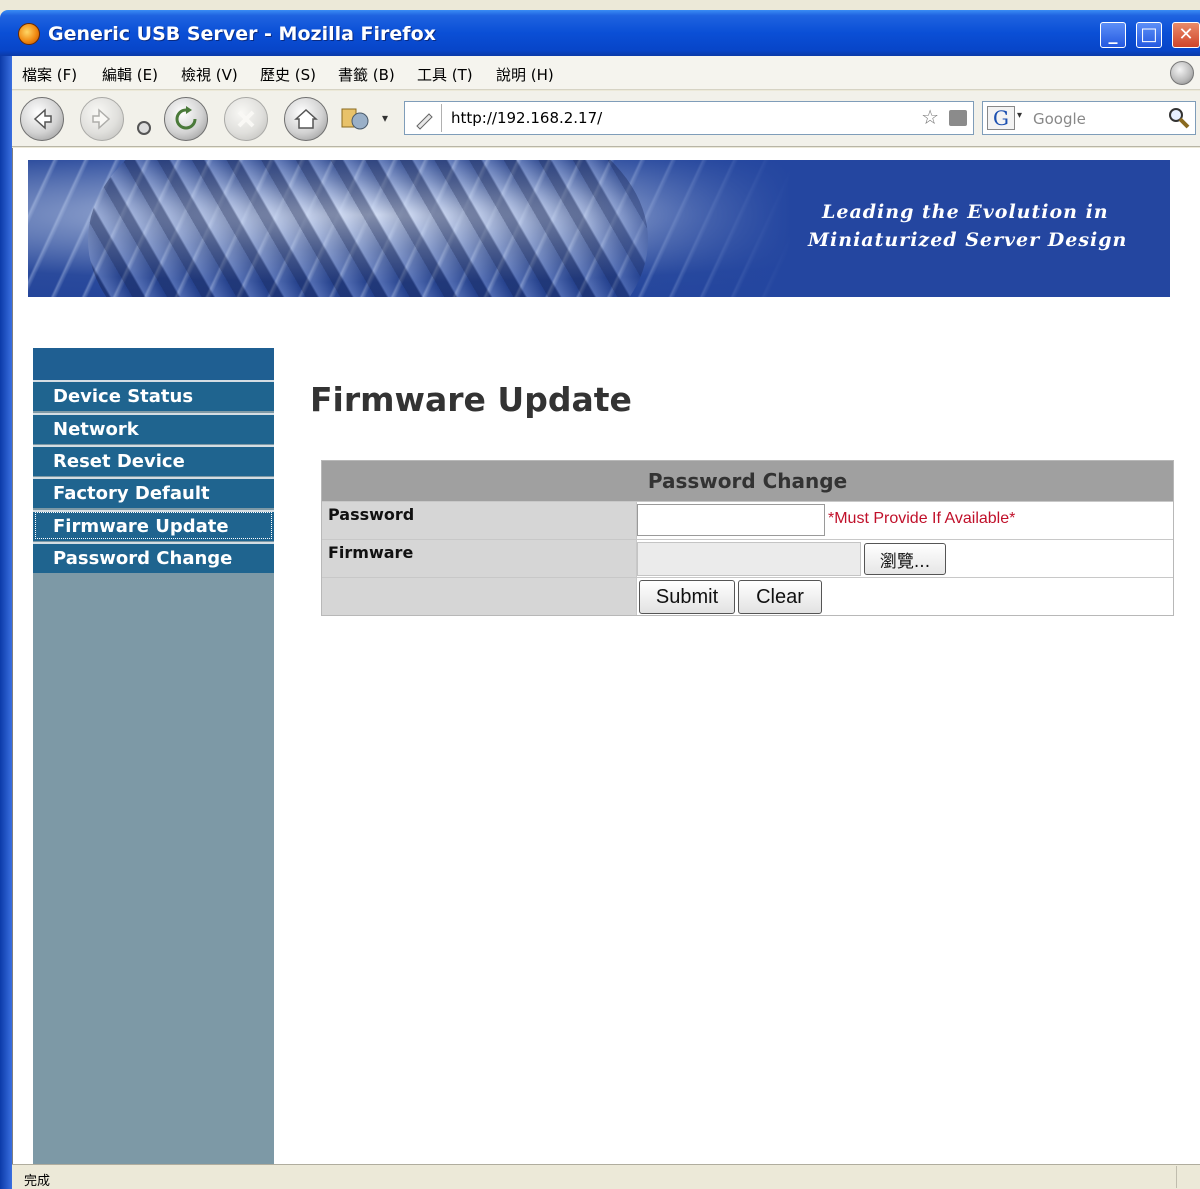 This screenshot has width=1200, height=1189. What do you see at coordinates (6, 622) in the screenshot?
I see `window-frame-left` at bounding box center [6, 622].